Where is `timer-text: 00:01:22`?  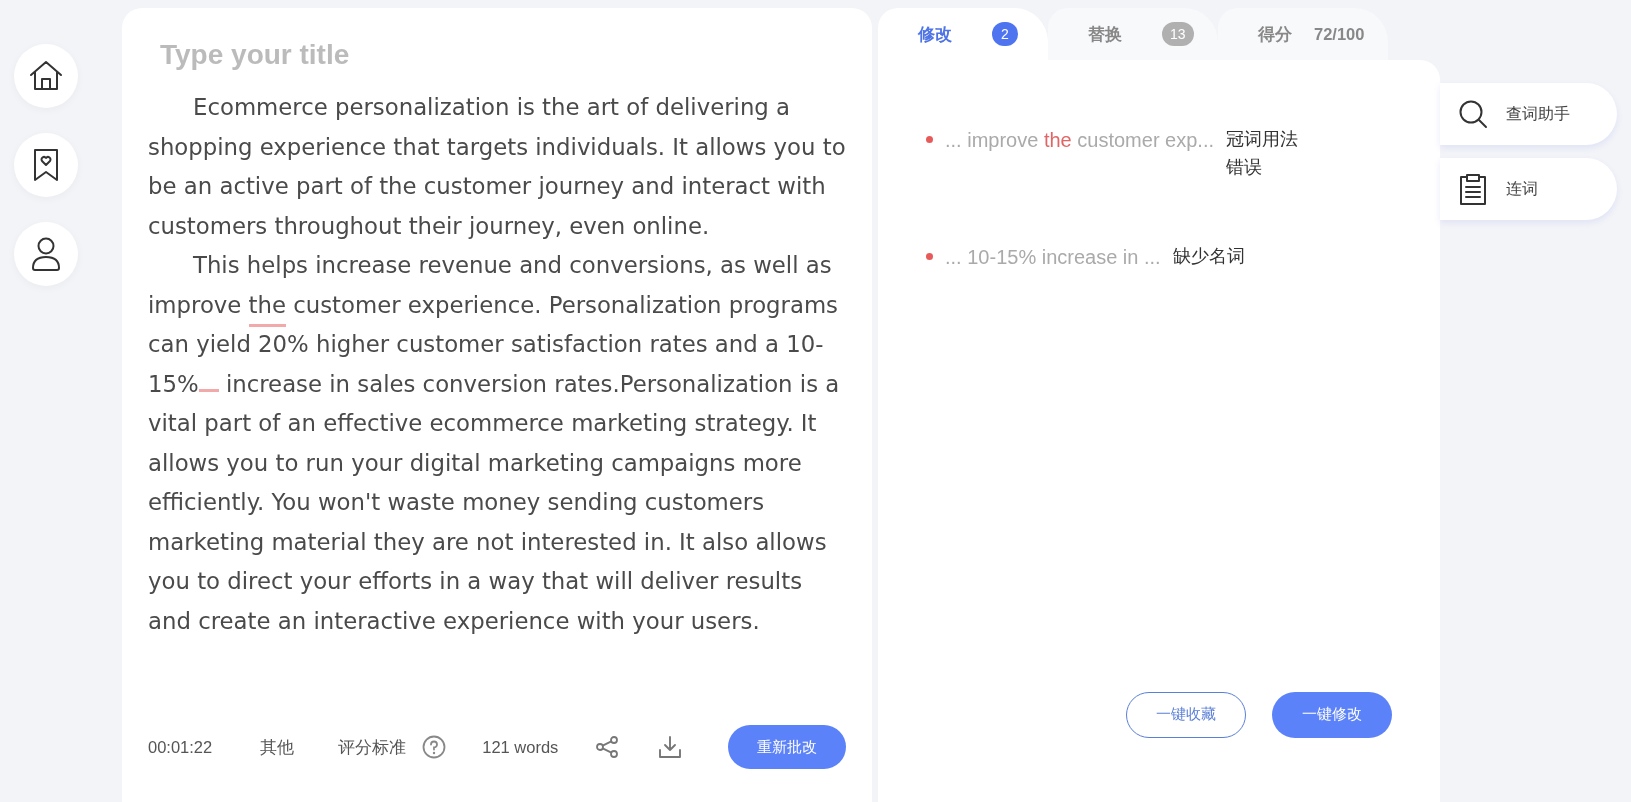 timer-text: 00:01:22 is located at coordinates (180, 747).